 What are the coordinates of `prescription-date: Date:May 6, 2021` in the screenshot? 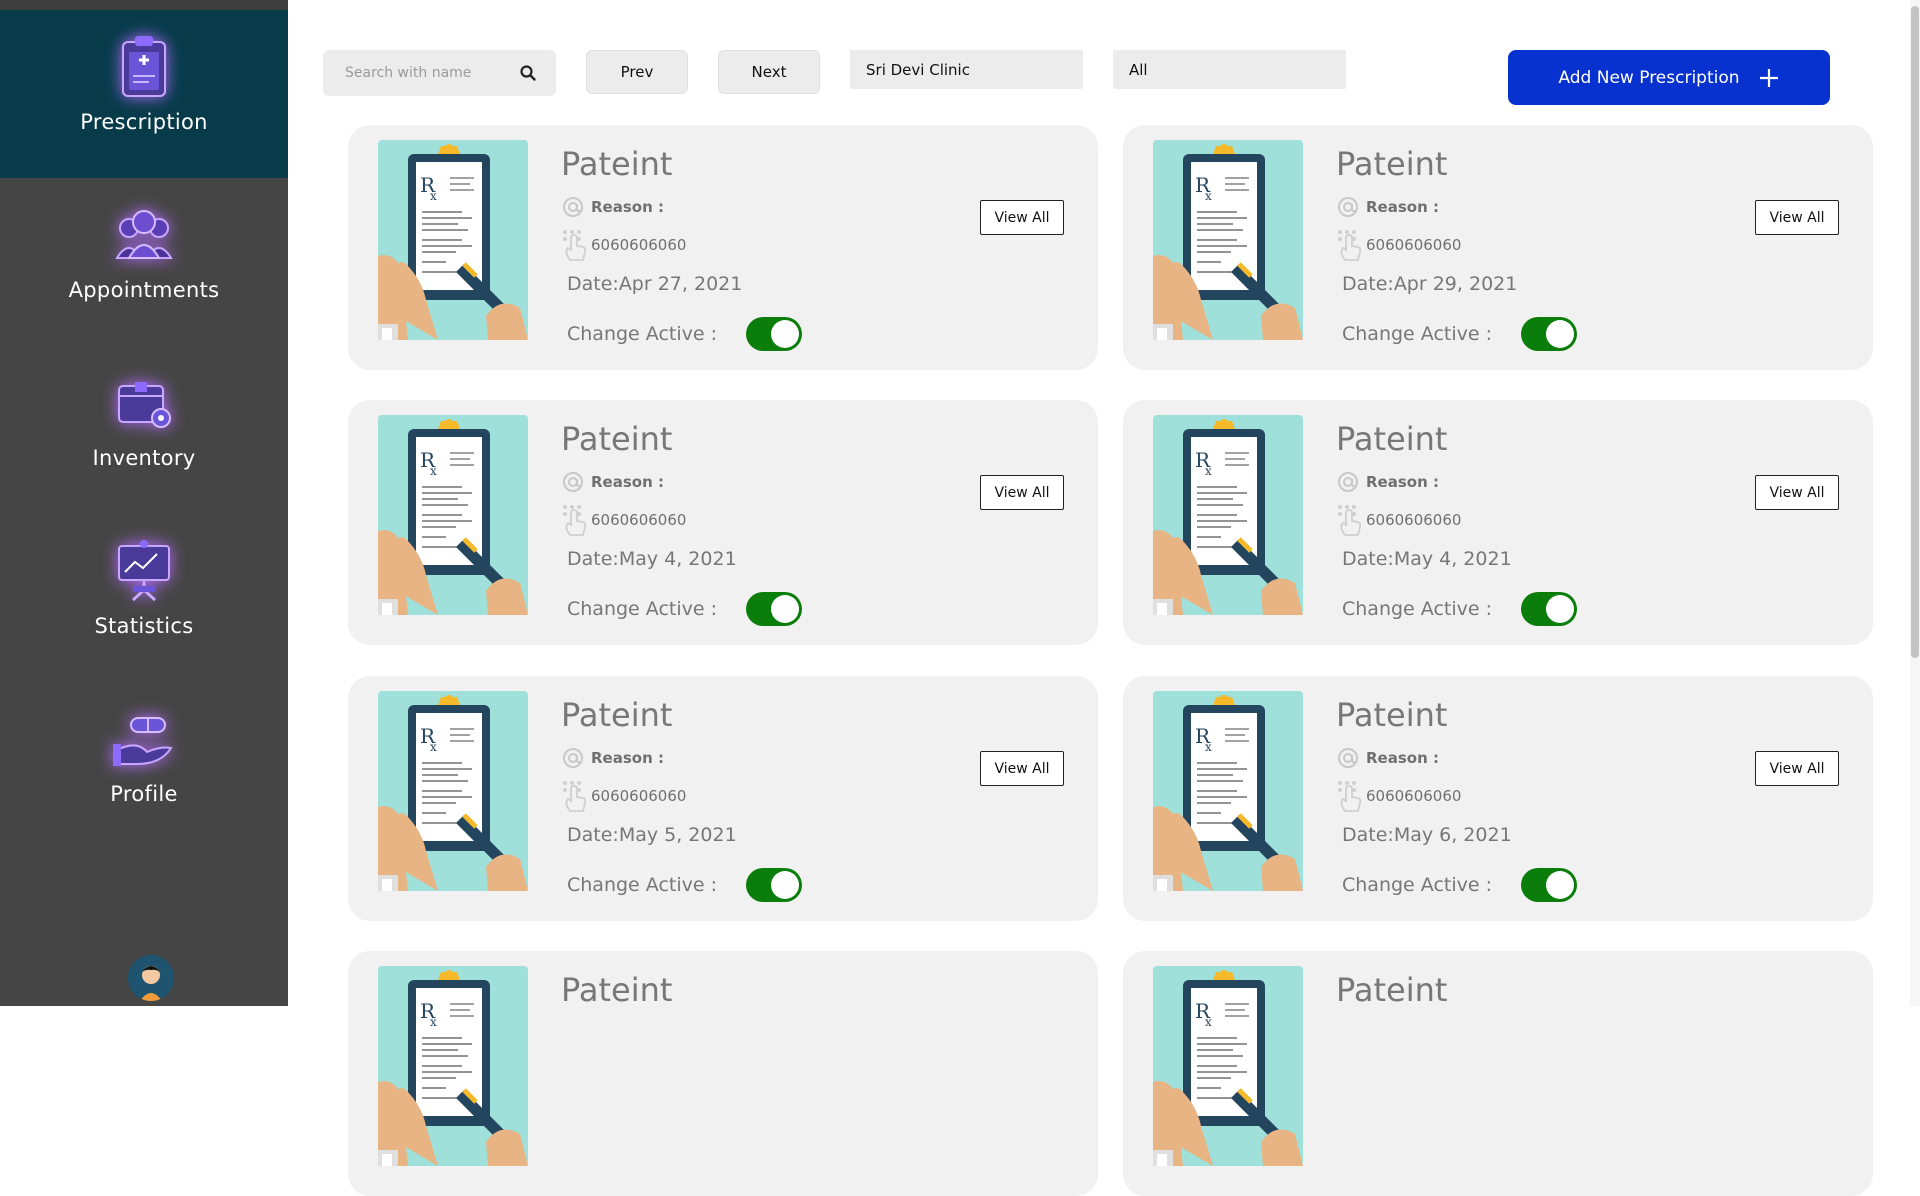 It's located at (1427, 835).